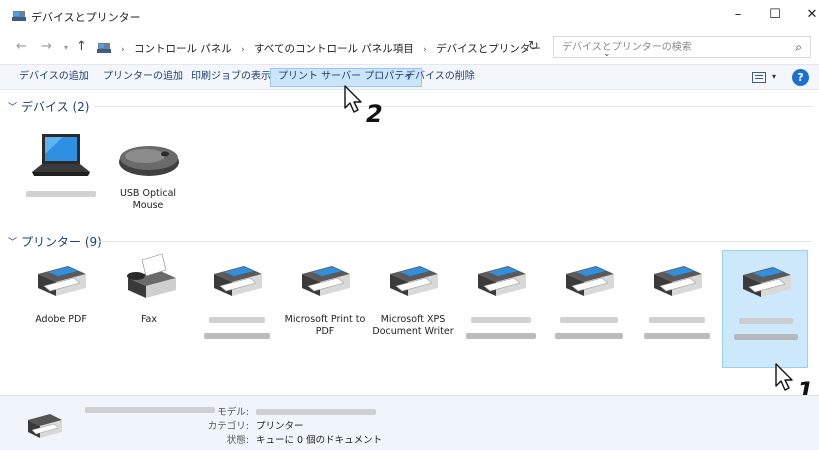 Image resolution: width=819 pixels, height=450 pixels. I want to click on search-input, so click(672, 47).